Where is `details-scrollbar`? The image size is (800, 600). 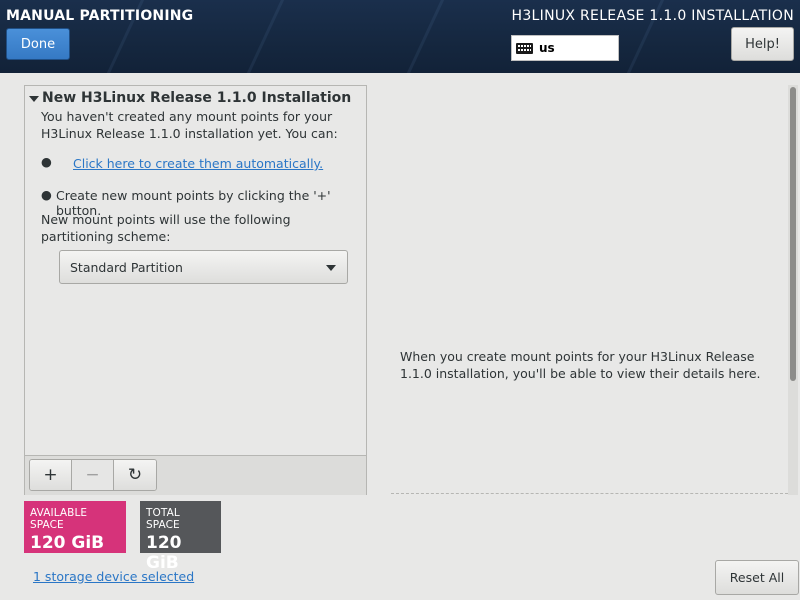 details-scrollbar is located at coordinates (793, 290).